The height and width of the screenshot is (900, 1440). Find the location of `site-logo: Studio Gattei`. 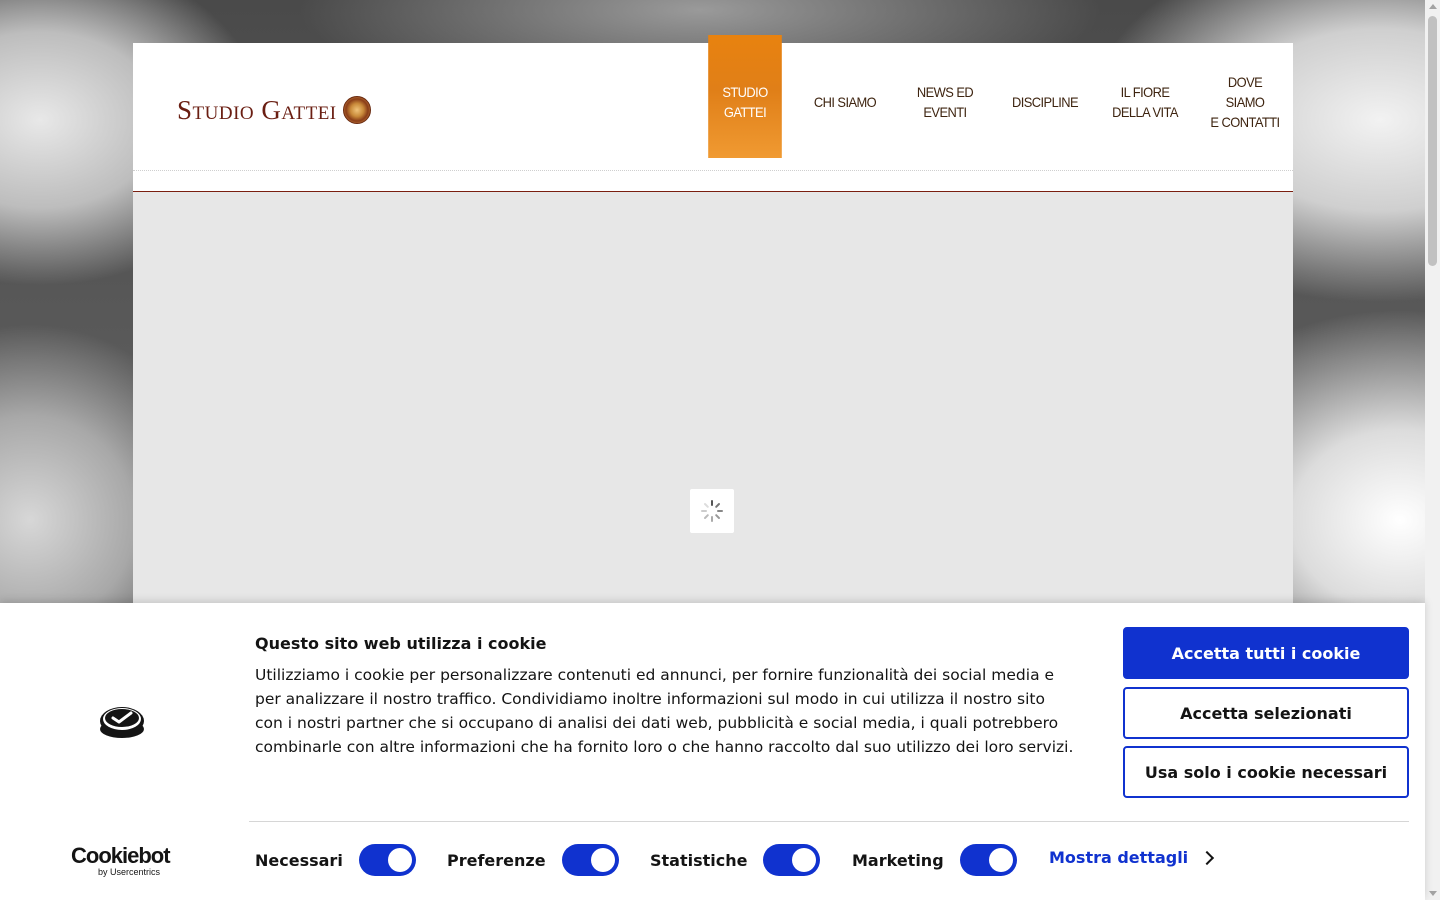

site-logo: Studio Gattei is located at coordinates (274, 110).